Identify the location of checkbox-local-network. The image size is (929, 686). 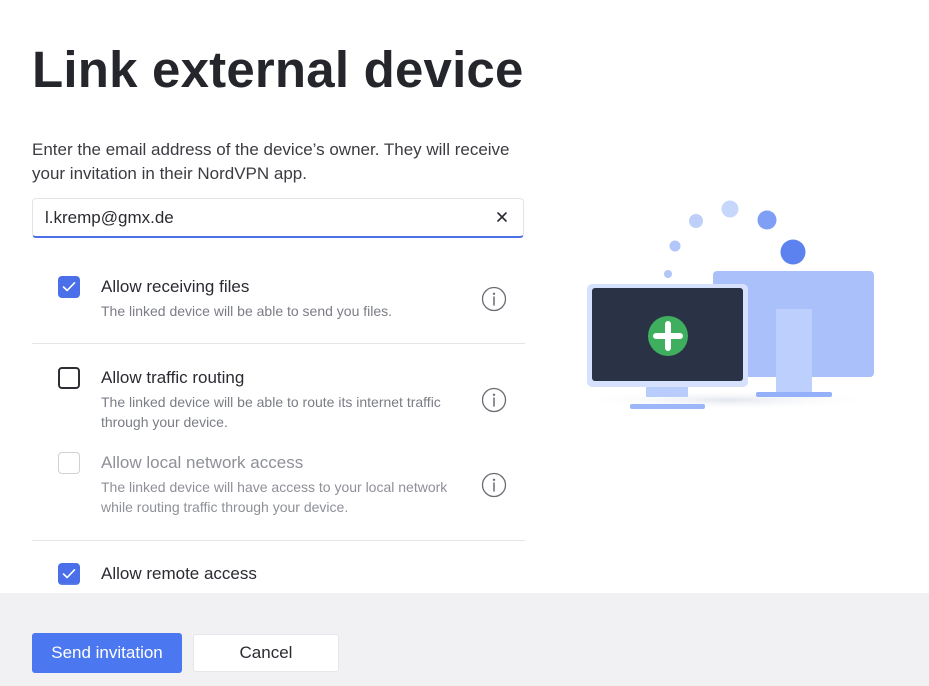
(69, 463).